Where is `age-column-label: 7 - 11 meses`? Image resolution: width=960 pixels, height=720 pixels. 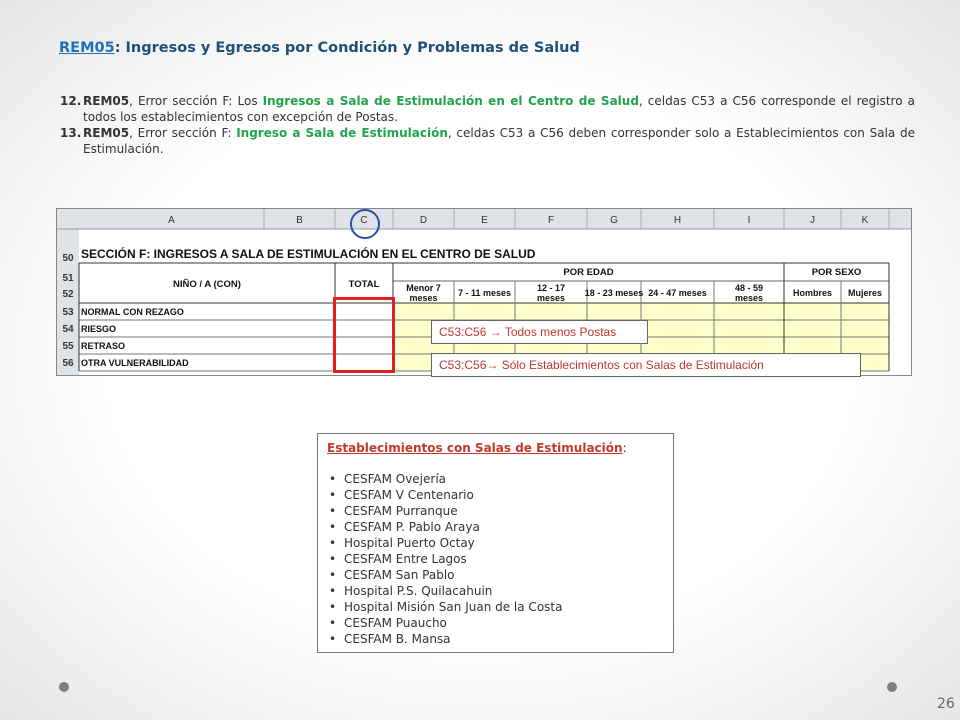 age-column-label: 7 - 11 meses is located at coordinates (484, 293).